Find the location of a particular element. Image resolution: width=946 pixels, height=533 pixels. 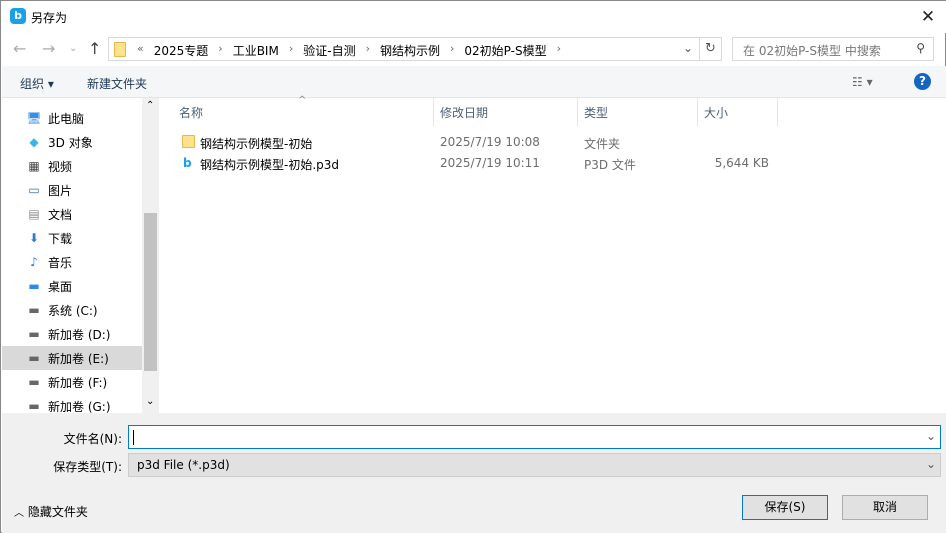

sidebar-item-label: 3D 对象 is located at coordinates (70, 142).